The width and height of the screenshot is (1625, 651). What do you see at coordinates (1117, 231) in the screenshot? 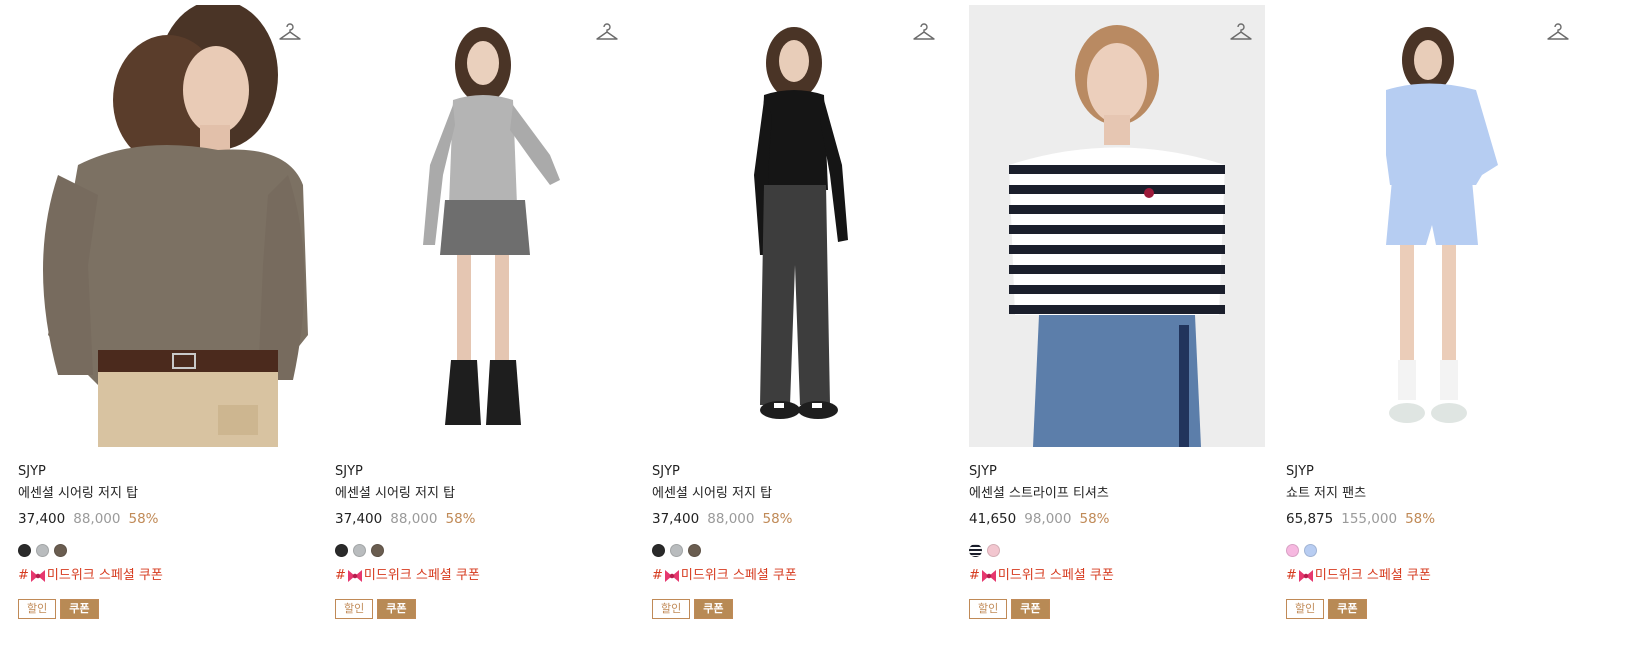
I see `striped-shirt` at bounding box center [1117, 231].